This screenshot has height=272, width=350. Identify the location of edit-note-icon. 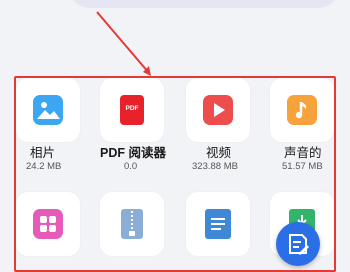
(299, 244).